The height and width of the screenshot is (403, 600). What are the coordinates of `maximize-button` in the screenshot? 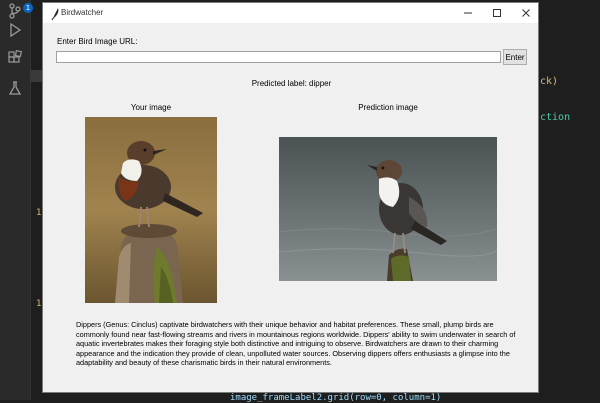 It's located at (497, 13).